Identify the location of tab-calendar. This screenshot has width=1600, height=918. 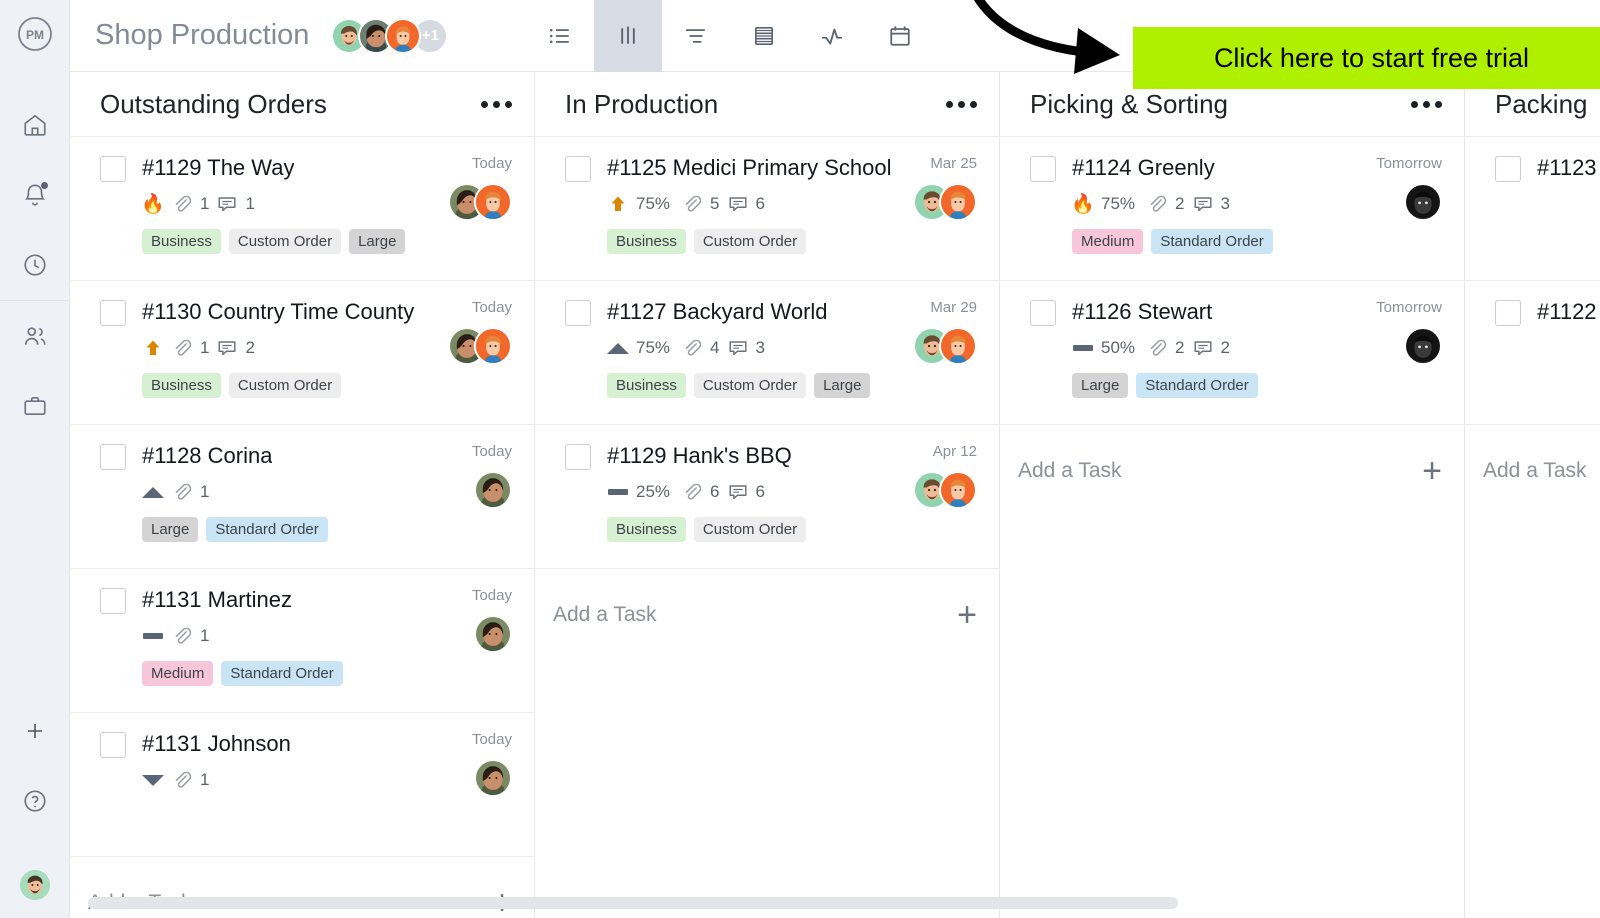
(900, 36).